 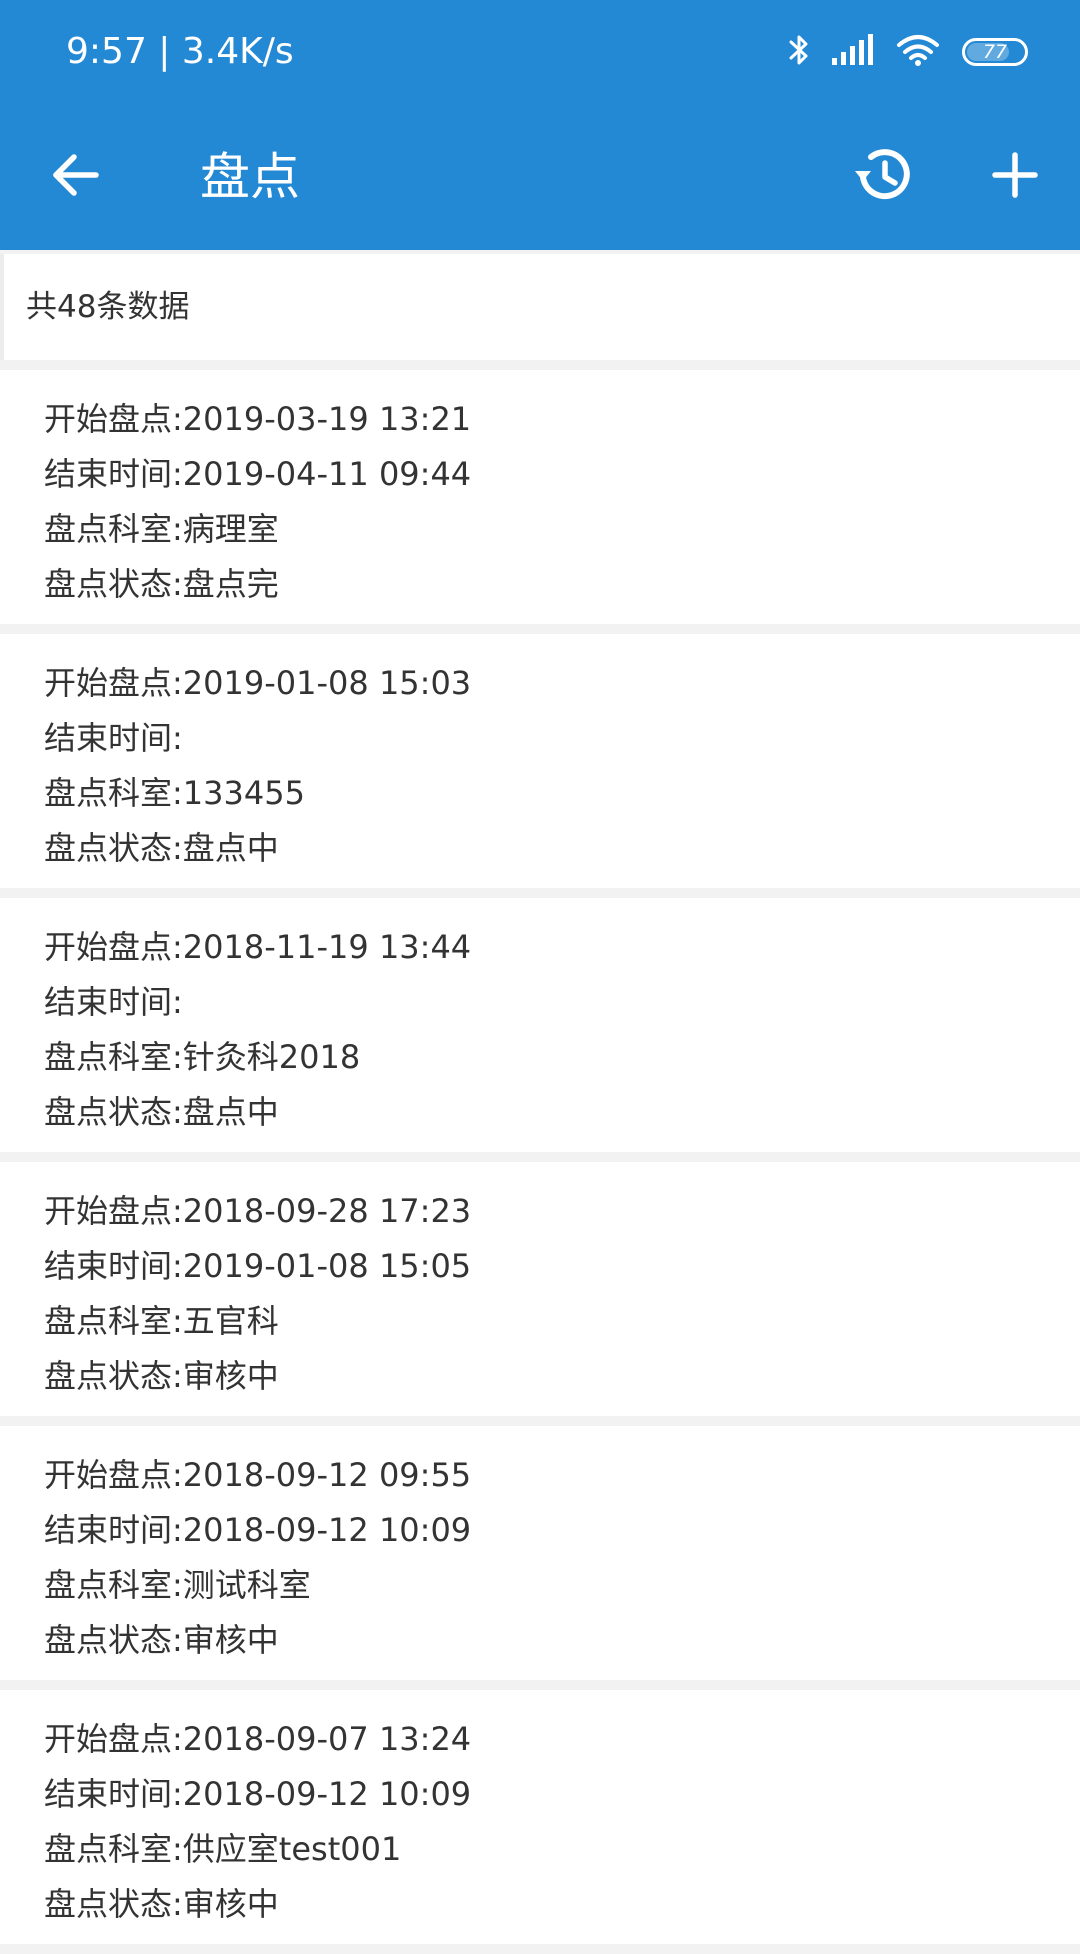 I want to click on record-end-value: 2019-04-11 09:44, so click(x=327, y=474).